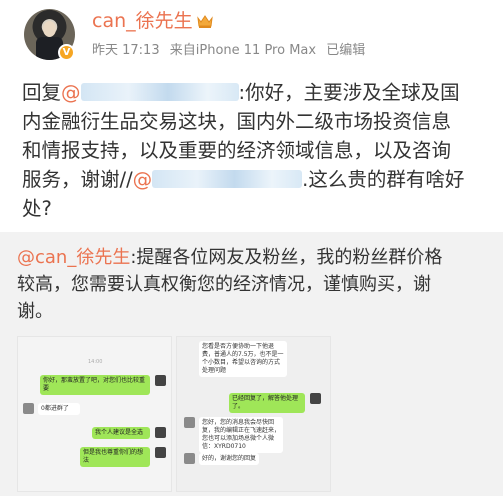  What do you see at coordinates (237, 150) in the screenshot?
I see `post-line-3: 和情报支持，以及重要的经济领域信息，以及咨询` at bounding box center [237, 150].